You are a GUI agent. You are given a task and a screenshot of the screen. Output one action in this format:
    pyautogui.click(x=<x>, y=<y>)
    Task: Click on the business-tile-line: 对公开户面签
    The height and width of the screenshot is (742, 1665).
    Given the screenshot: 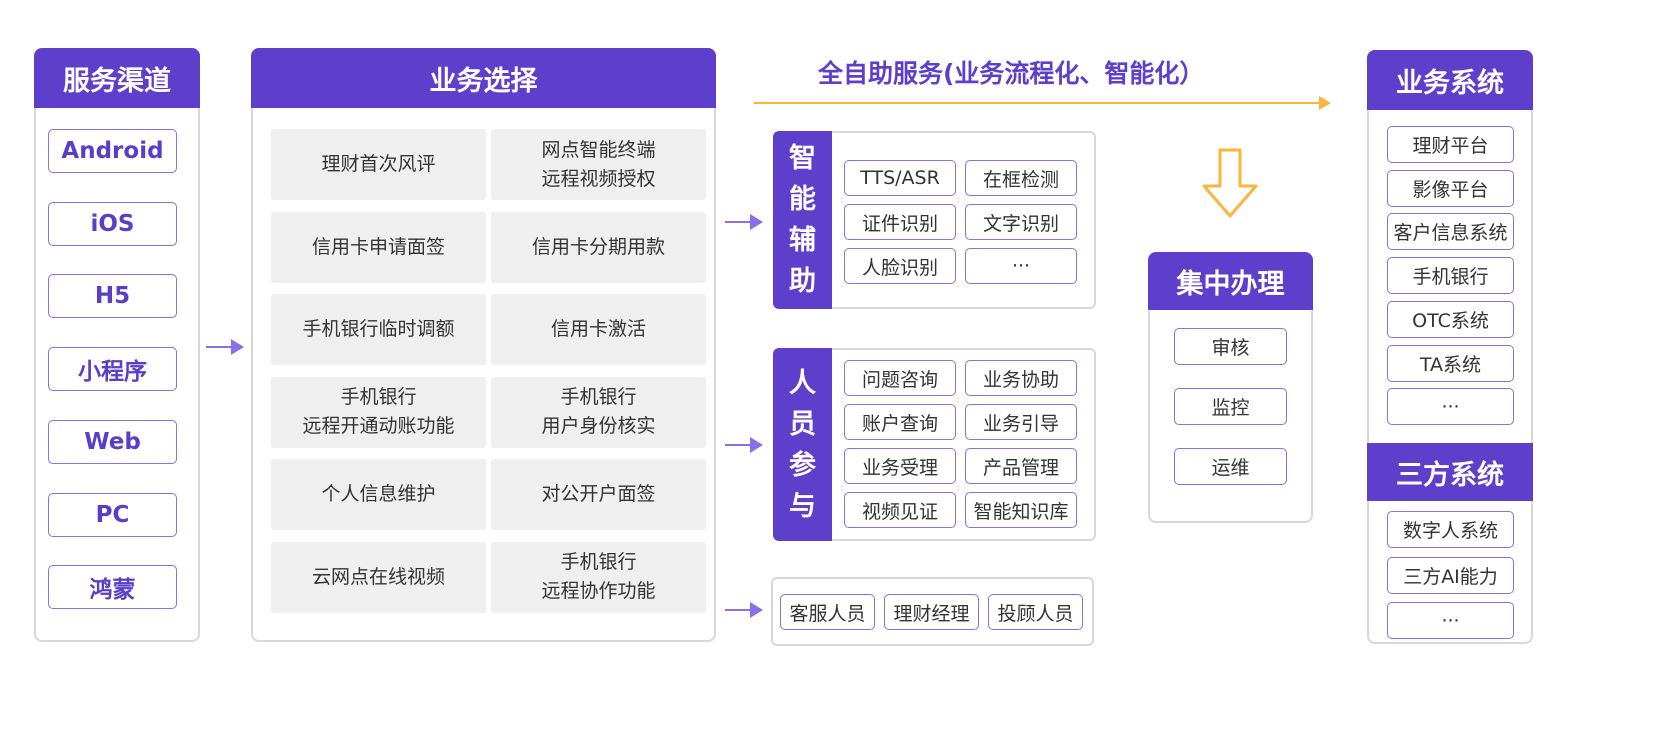 What is the action you would take?
    pyautogui.click(x=598, y=494)
    